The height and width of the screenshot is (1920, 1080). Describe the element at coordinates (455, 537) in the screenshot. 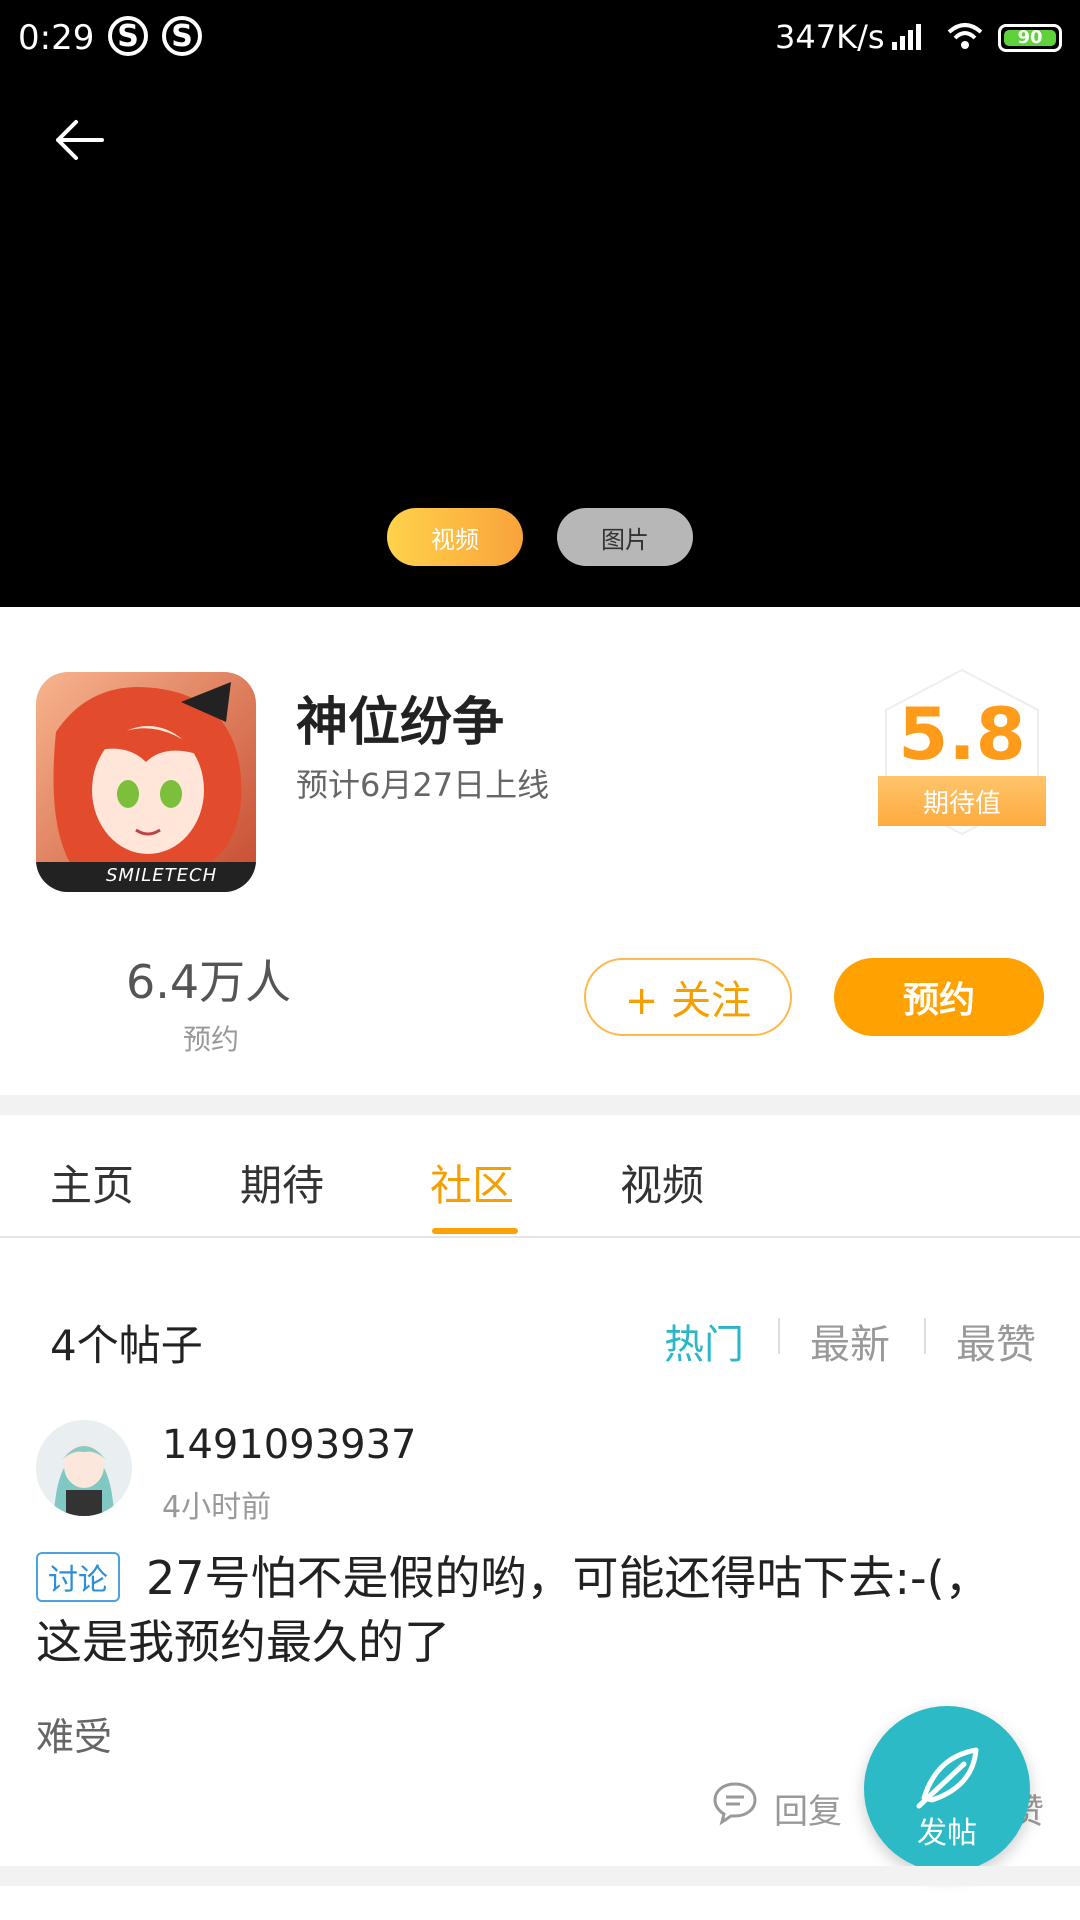

I see `media-tab-video: 视频` at that location.